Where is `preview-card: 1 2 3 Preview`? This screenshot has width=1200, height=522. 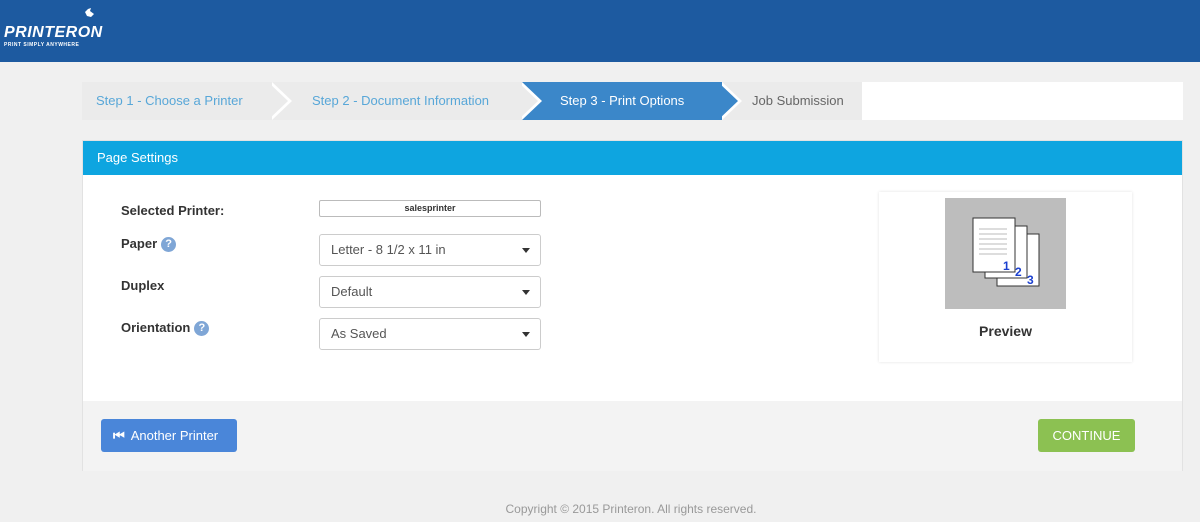
preview-card: 1 2 3 Preview is located at coordinates (1005, 277).